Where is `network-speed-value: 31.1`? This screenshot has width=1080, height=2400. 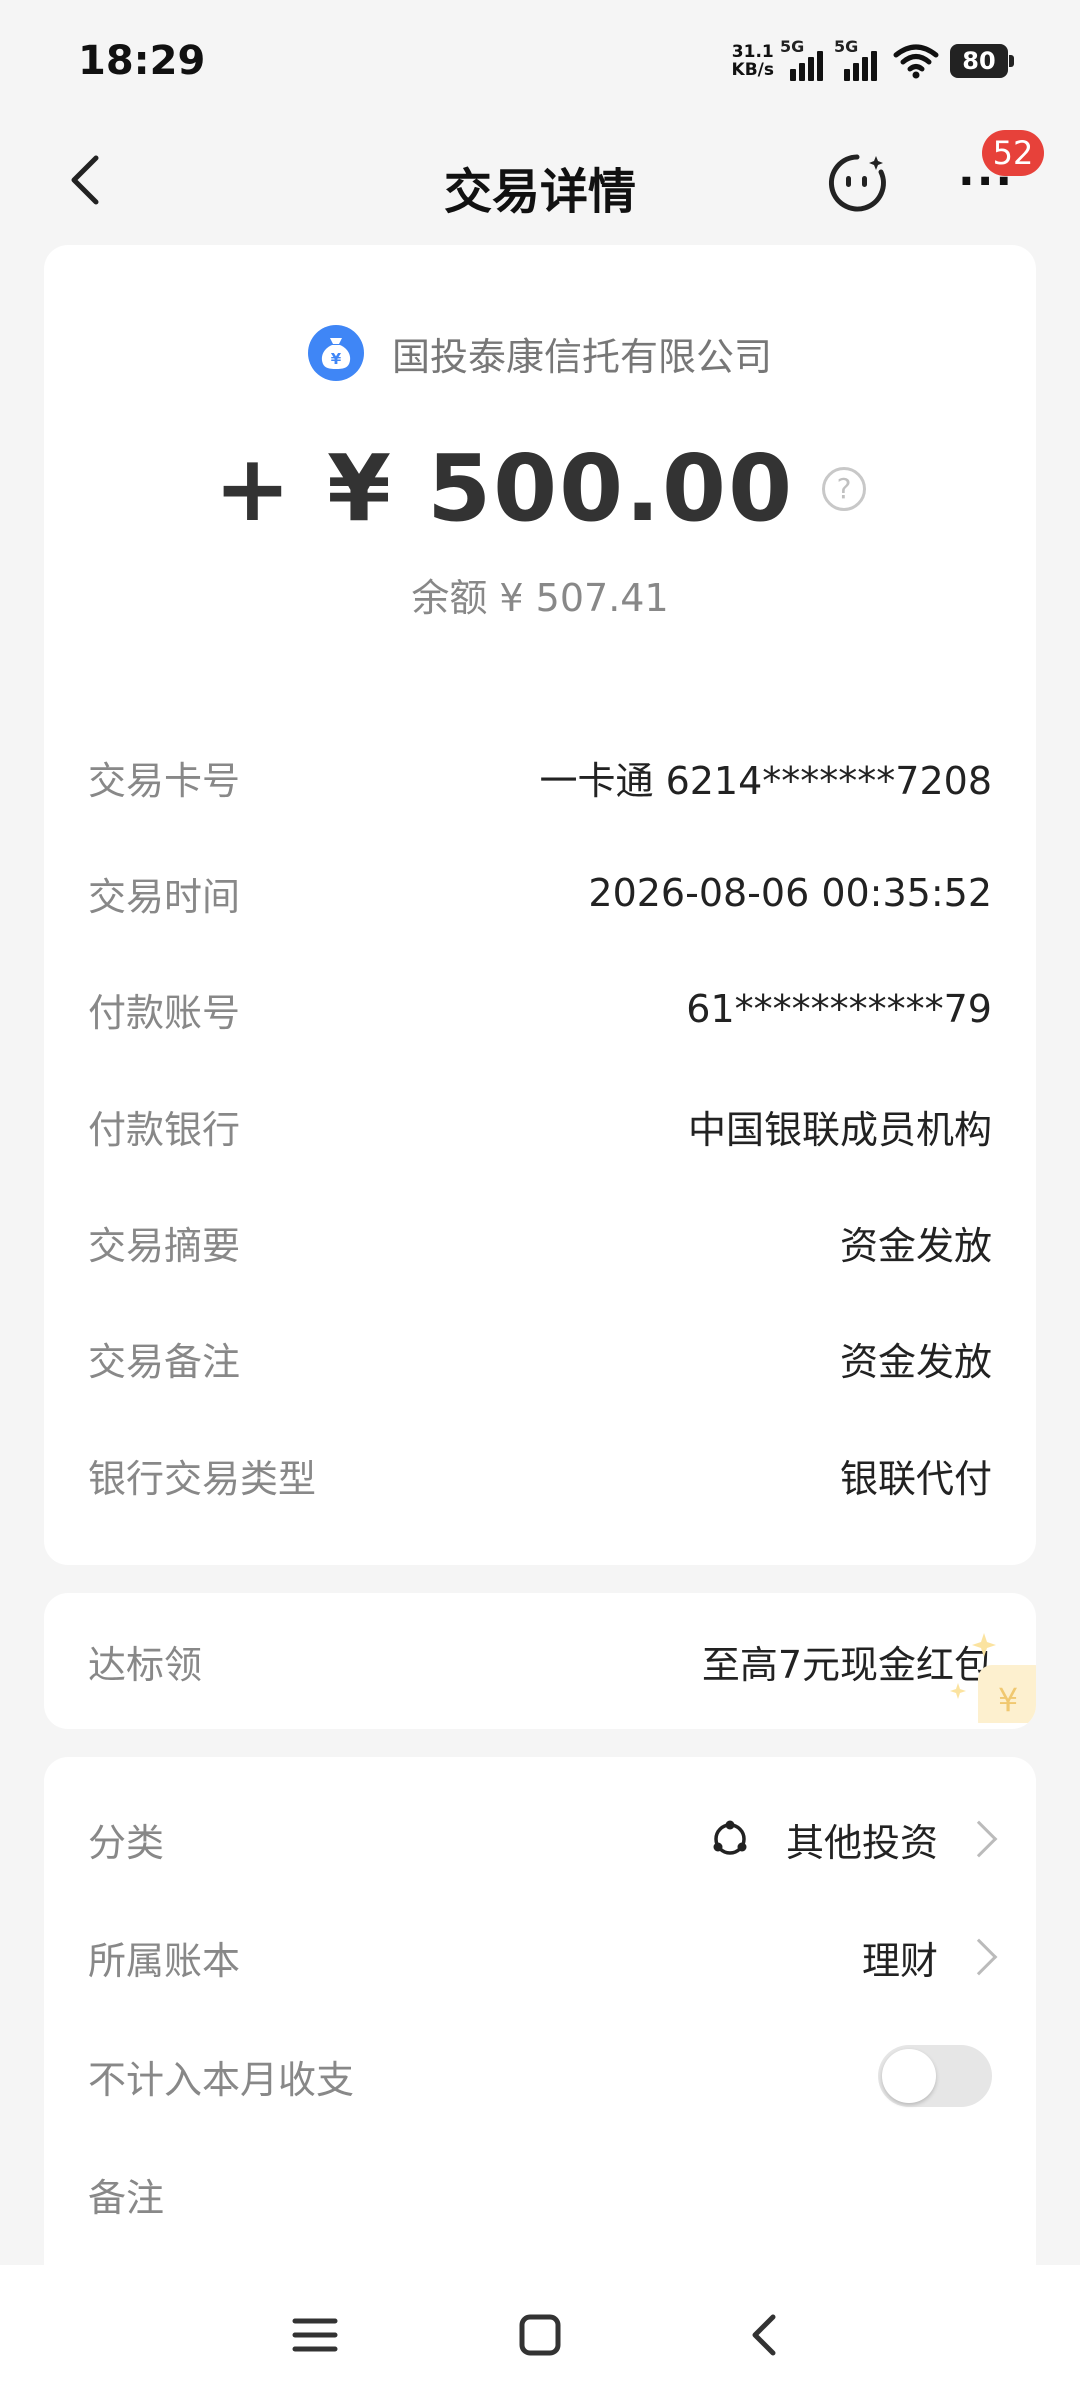 network-speed-value: 31.1 is located at coordinates (752, 52).